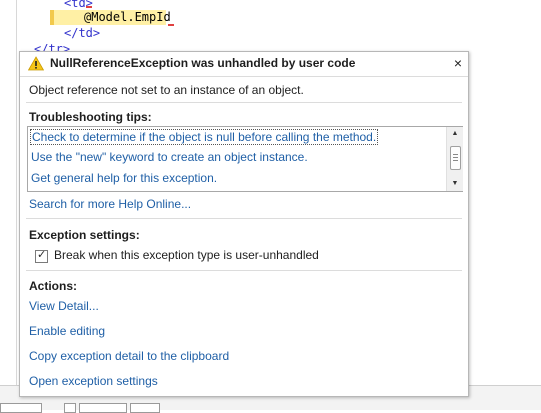 Image resolution: width=541 pixels, height=413 pixels. Describe the element at coordinates (67, 331) in the screenshot. I see `enable-editing-link: Enable editing` at that location.